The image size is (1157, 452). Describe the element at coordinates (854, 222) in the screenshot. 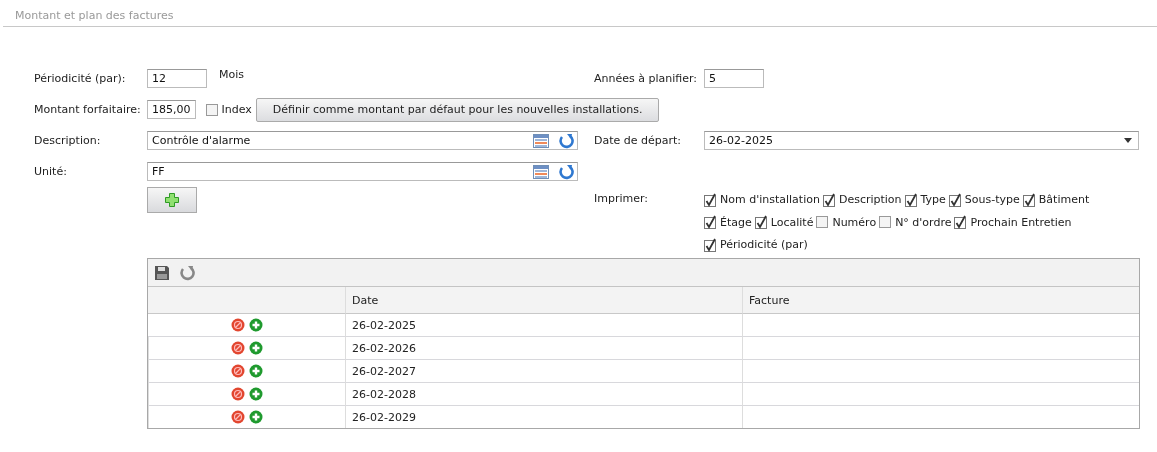

I see `checkbox-label: Numéro` at that location.